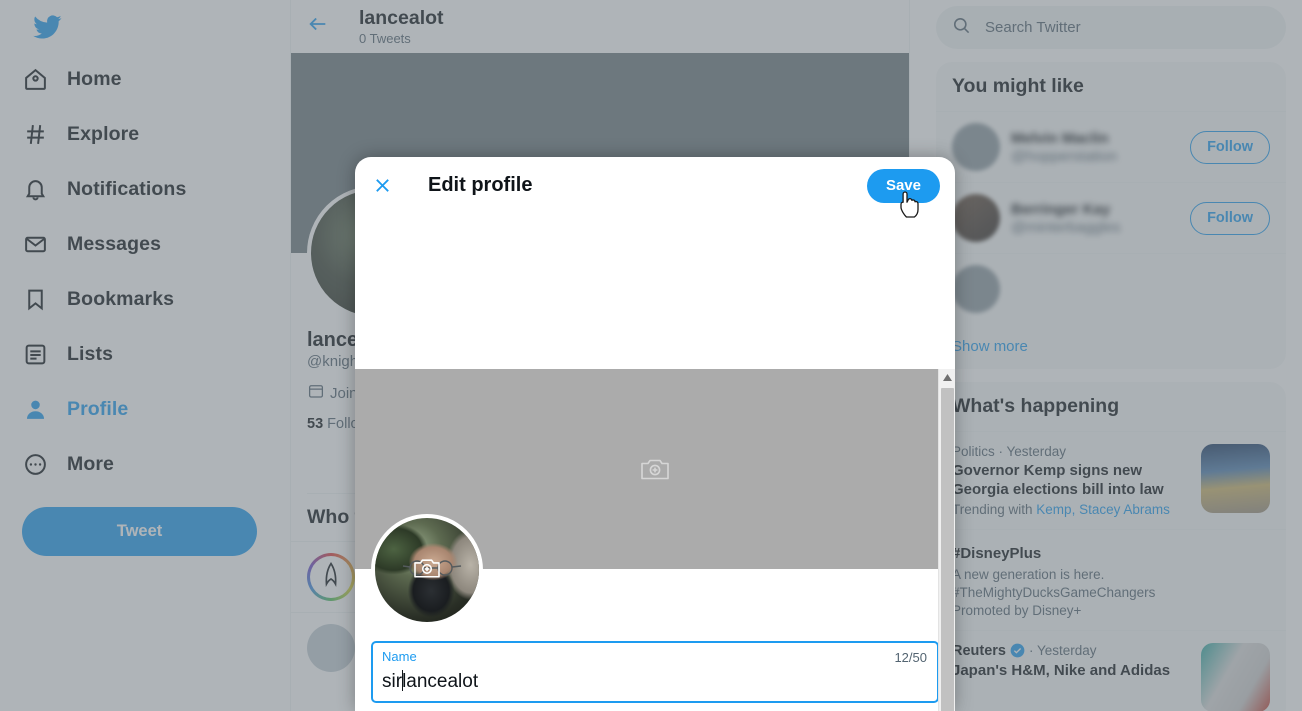 This screenshot has width=1302, height=711. Describe the element at coordinates (947, 549) in the screenshot. I see `scrollbar-thumb` at that location.